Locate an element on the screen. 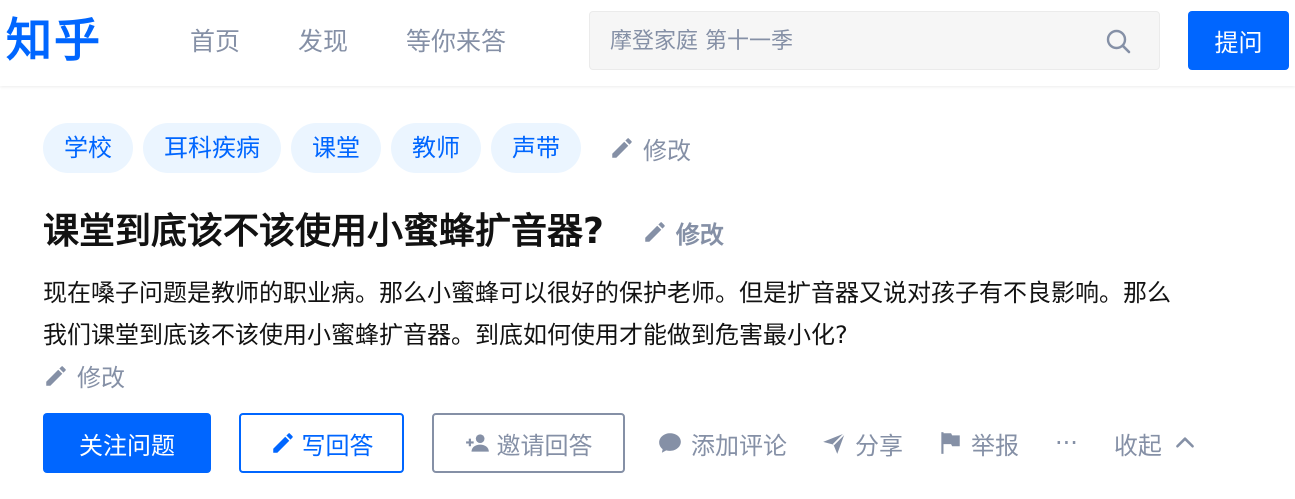  edit-title-button: 修改 is located at coordinates (683, 232).